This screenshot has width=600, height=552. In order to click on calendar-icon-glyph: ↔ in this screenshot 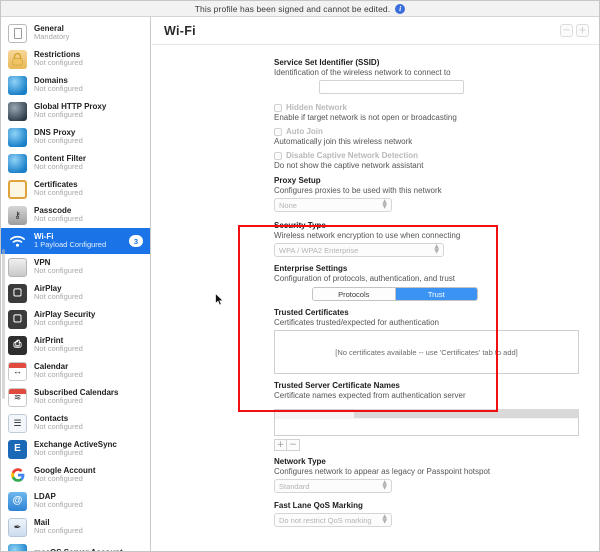, I will do `click(17, 370)`.